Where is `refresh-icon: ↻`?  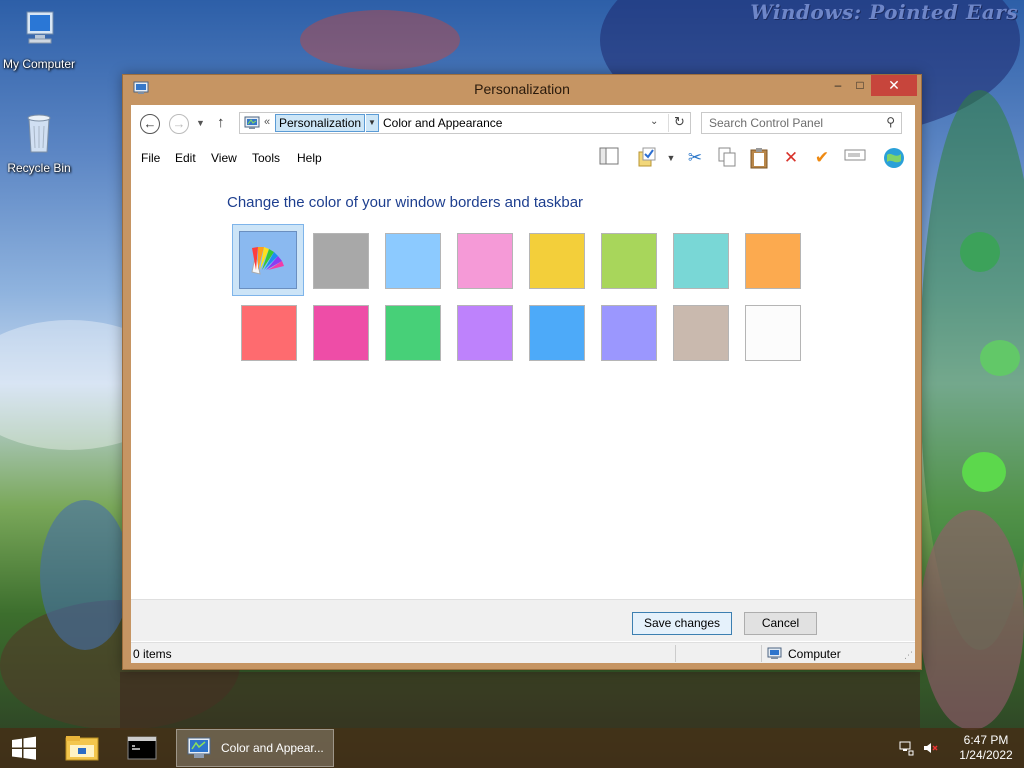
refresh-icon: ↻ is located at coordinates (679, 121).